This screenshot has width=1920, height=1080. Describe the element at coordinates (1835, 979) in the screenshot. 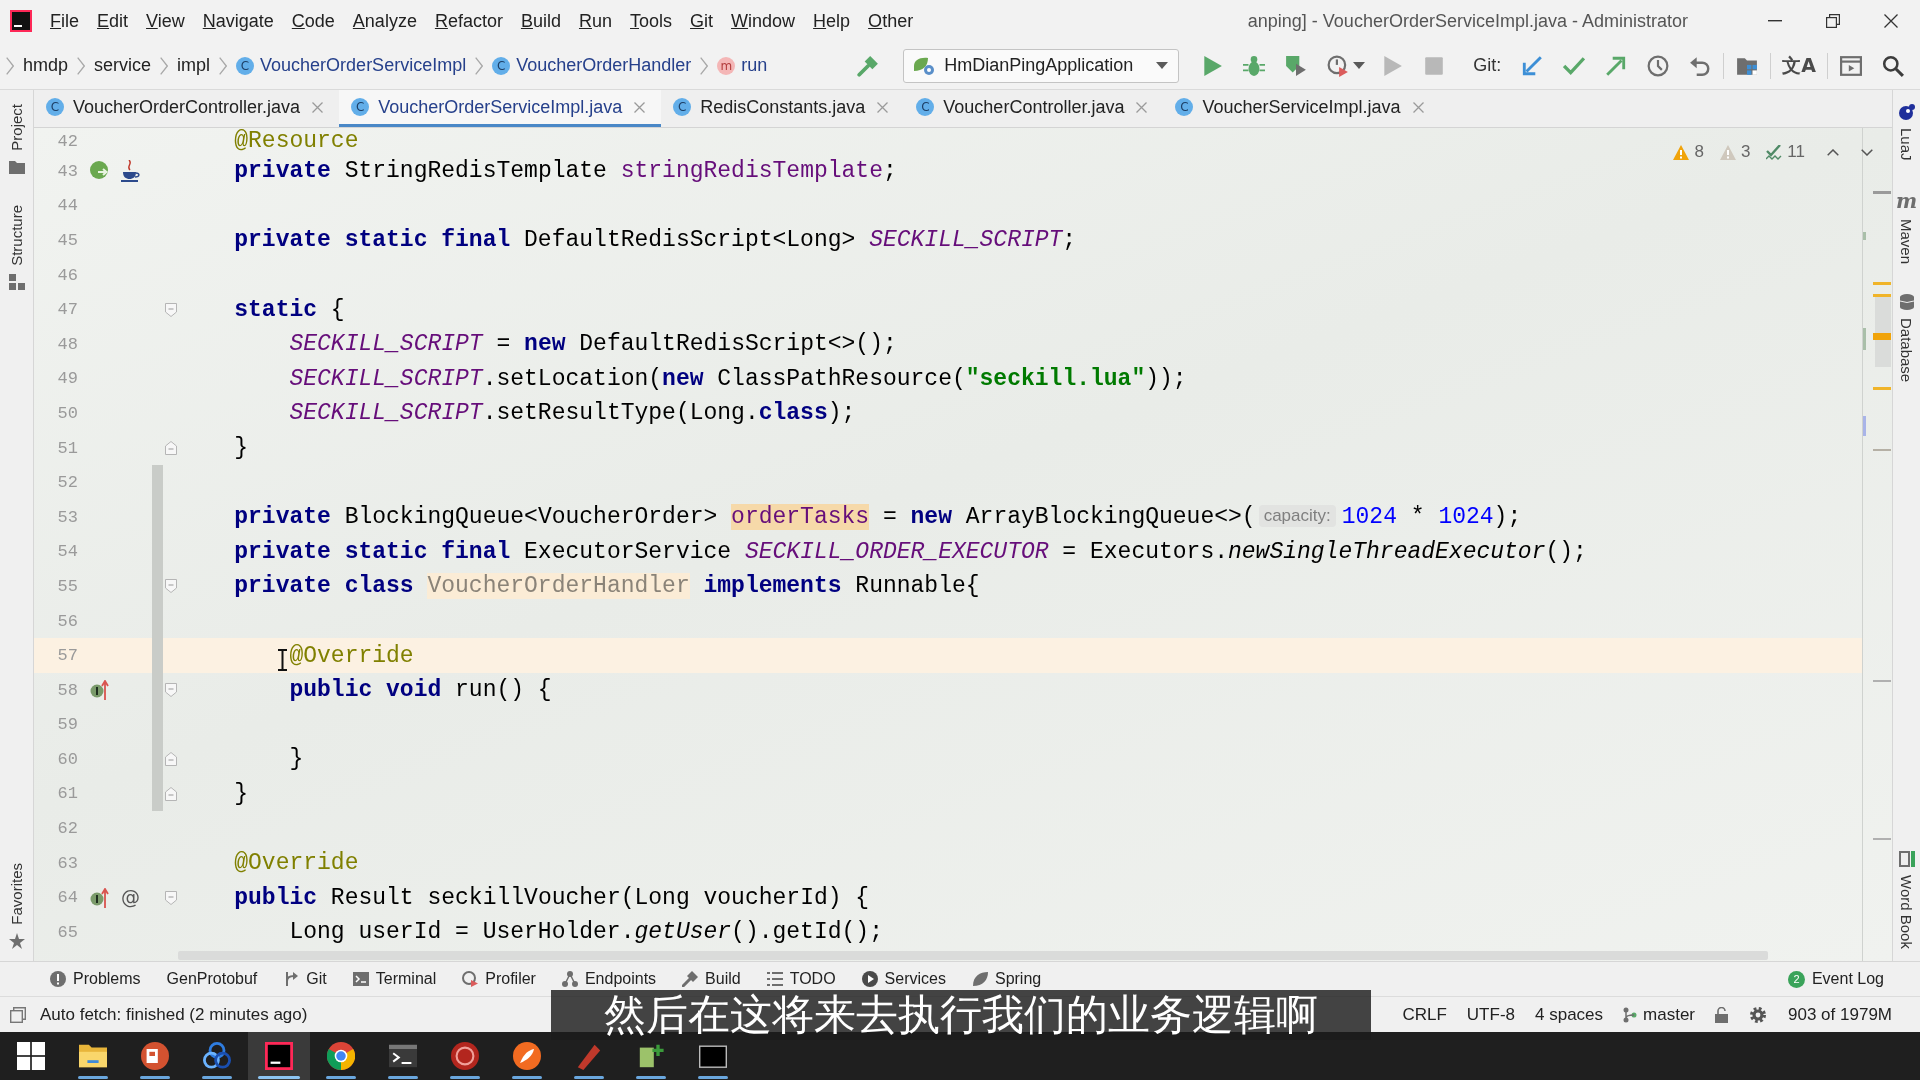

I see `tool-window-button: 2 Event Log` at that location.